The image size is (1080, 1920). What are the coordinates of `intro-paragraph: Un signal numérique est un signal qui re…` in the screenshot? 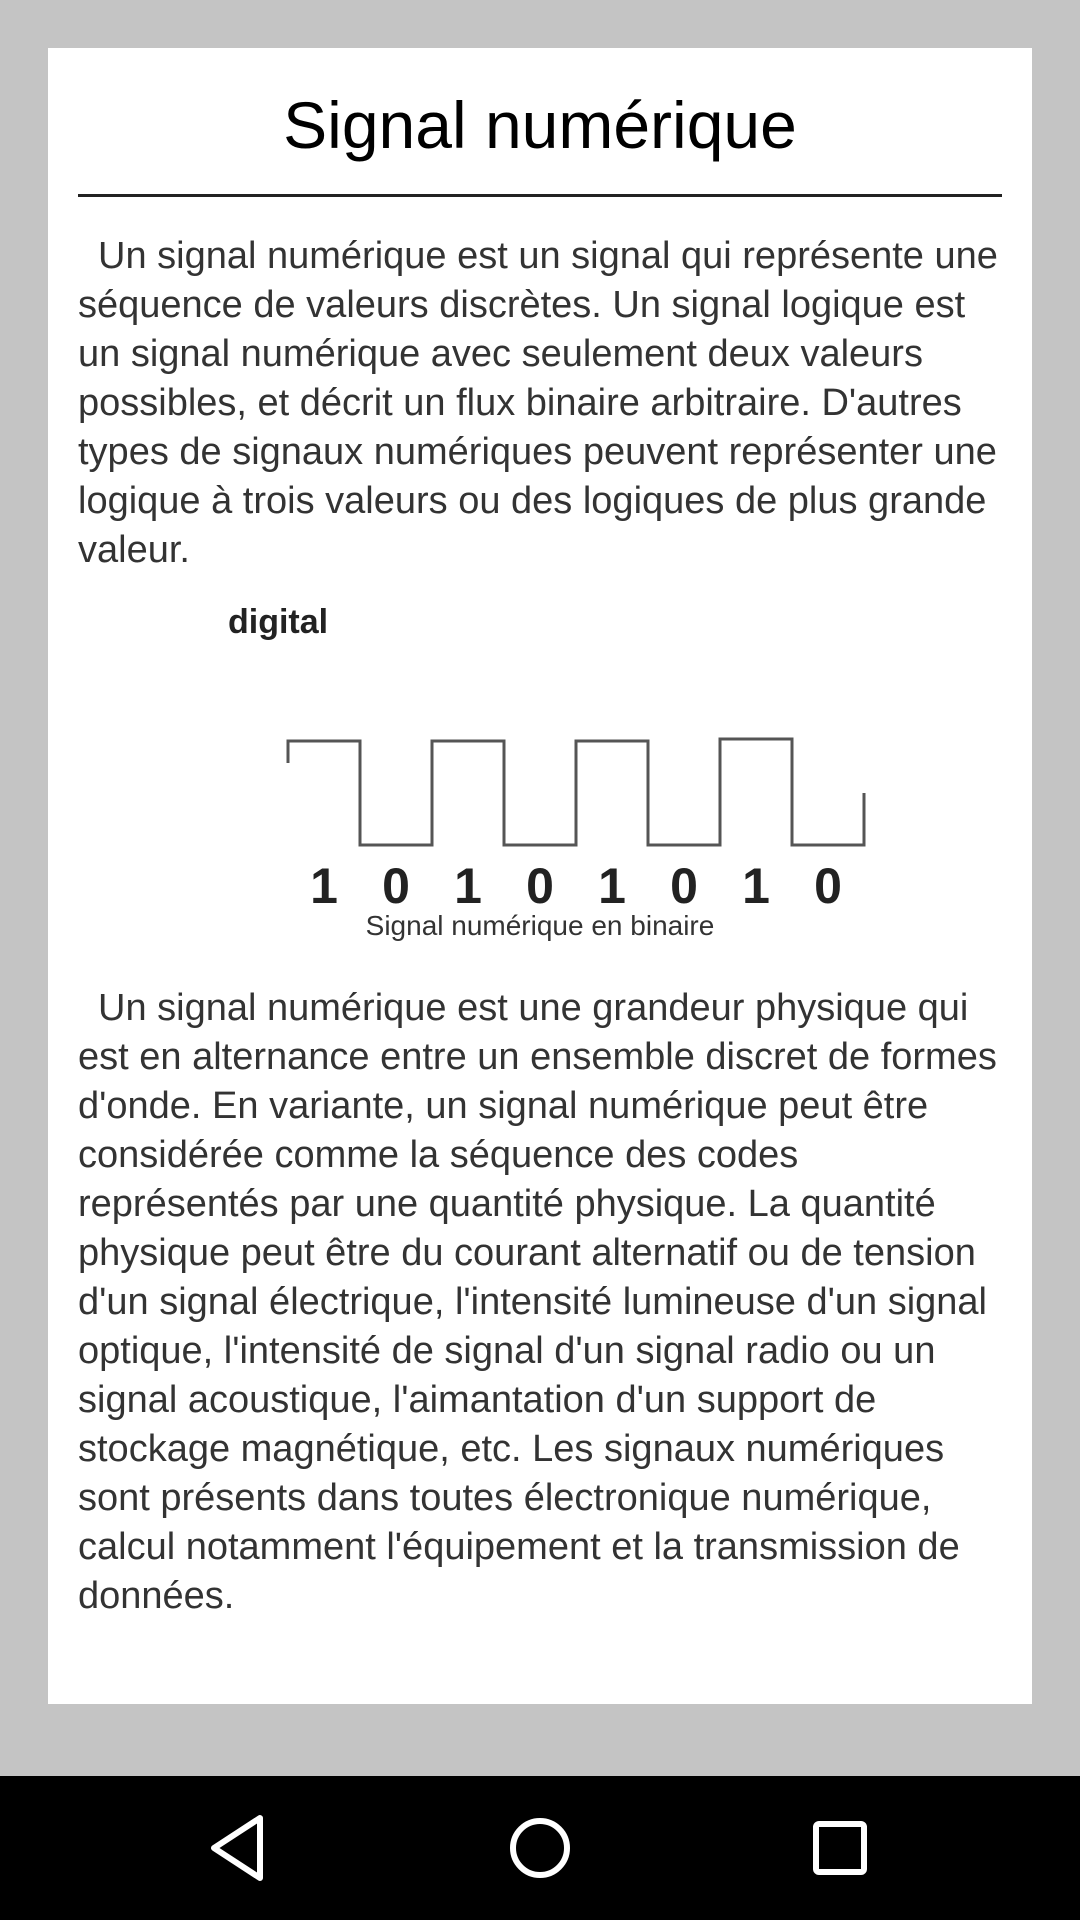 It's located at (538, 403).